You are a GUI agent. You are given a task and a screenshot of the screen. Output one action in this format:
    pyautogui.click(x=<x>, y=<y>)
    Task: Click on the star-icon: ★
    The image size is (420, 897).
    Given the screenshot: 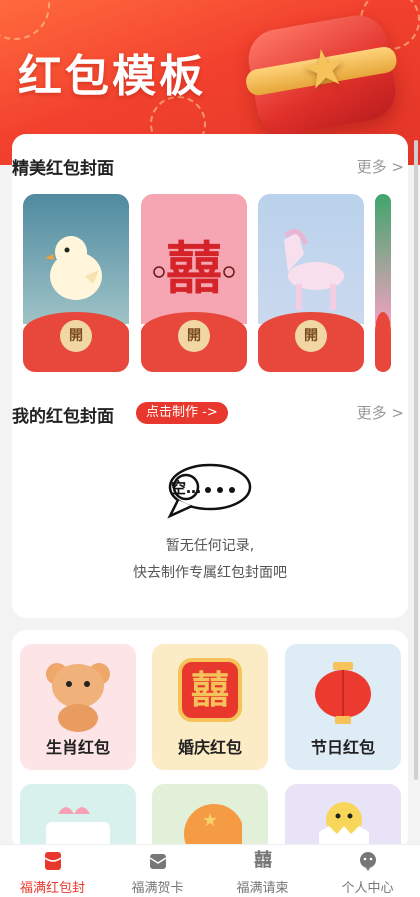 What is the action you would take?
    pyautogui.click(x=324, y=69)
    